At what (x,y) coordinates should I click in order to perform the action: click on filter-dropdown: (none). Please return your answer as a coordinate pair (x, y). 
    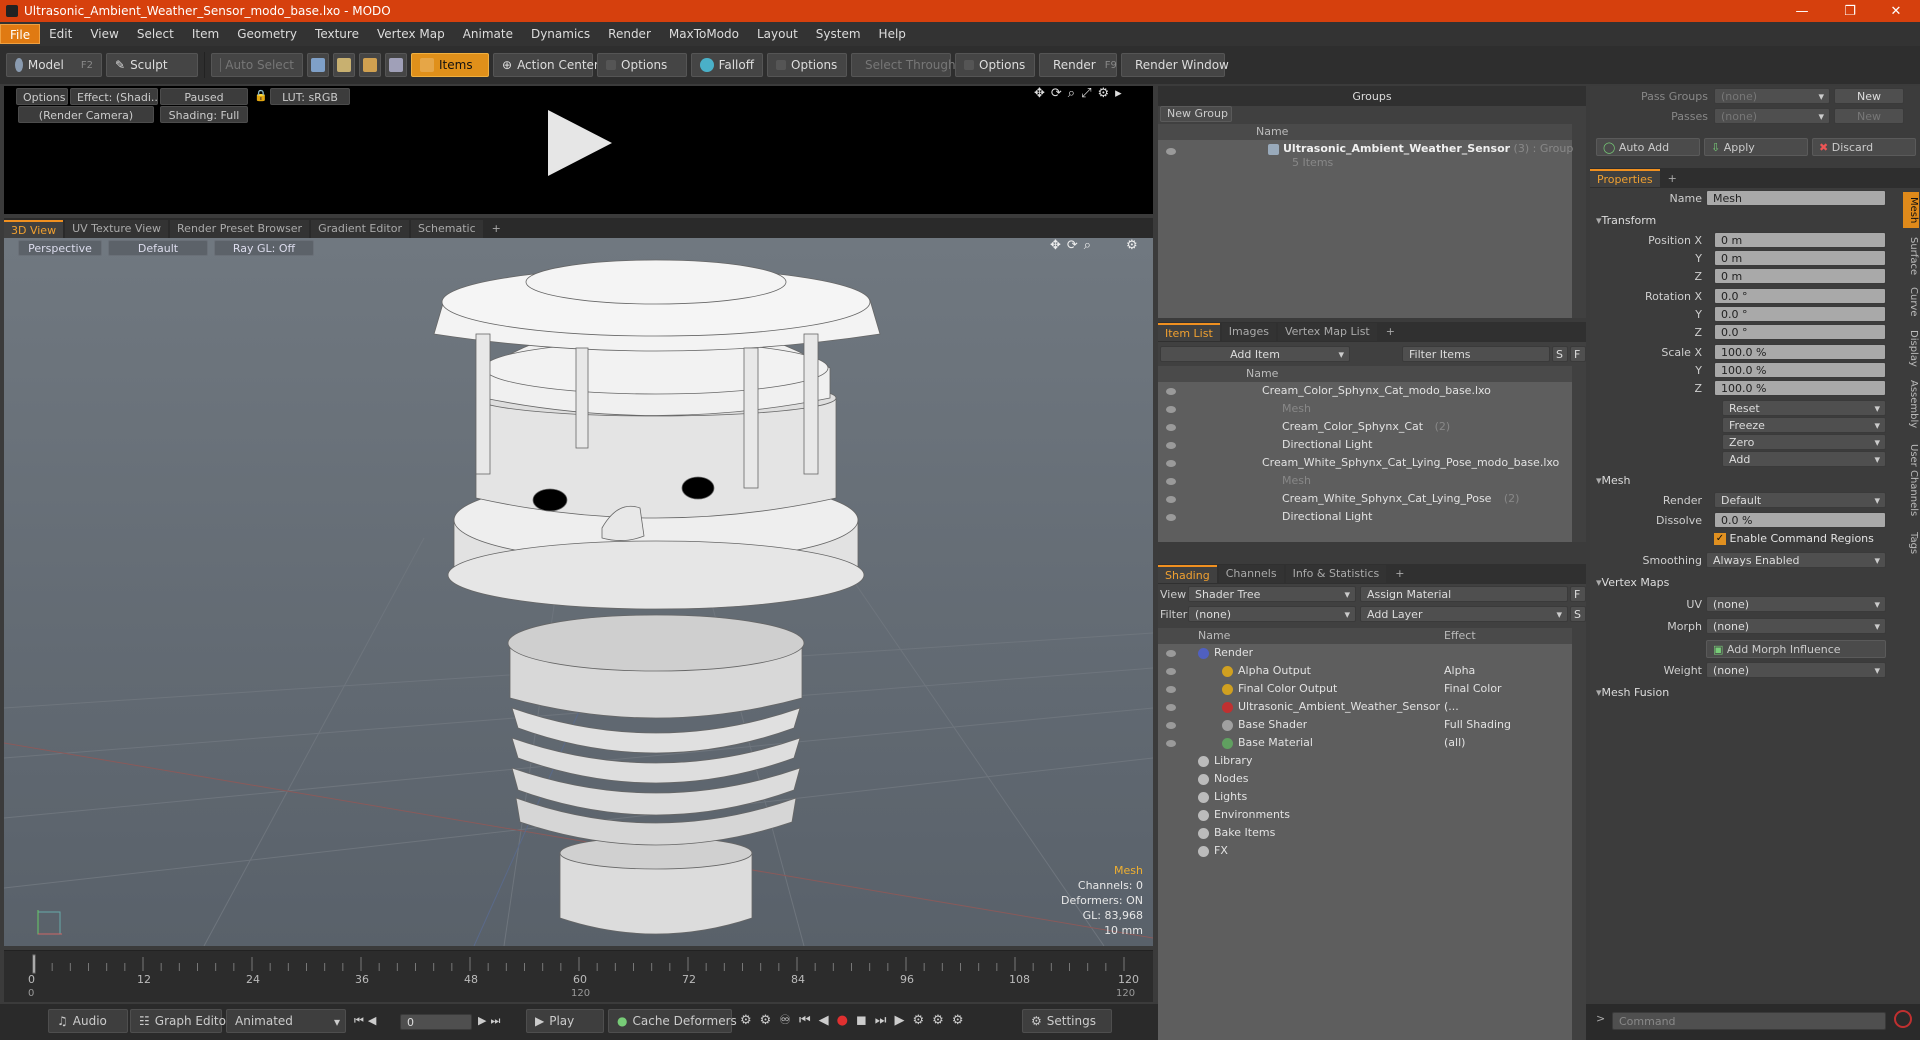
    Looking at the image, I should click on (1272, 614).